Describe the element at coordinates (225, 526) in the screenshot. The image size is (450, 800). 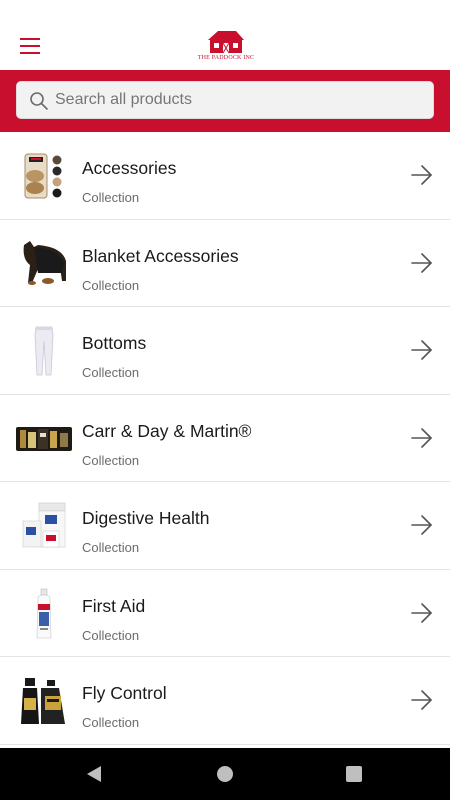
I see `collection-row-digestive-health: Digestive Health Collection` at that location.